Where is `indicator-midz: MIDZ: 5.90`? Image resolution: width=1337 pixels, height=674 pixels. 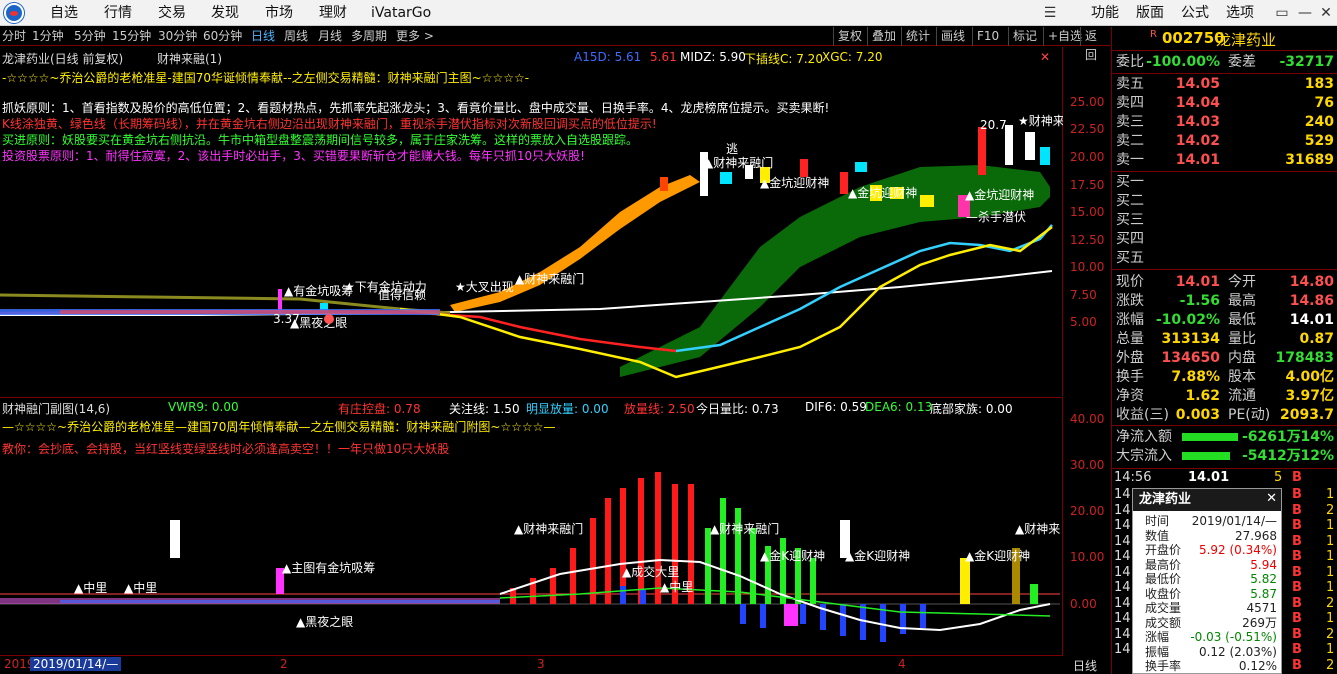
indicator-midz: MIDZ: 5.90 is located at coordinates (713, 57).